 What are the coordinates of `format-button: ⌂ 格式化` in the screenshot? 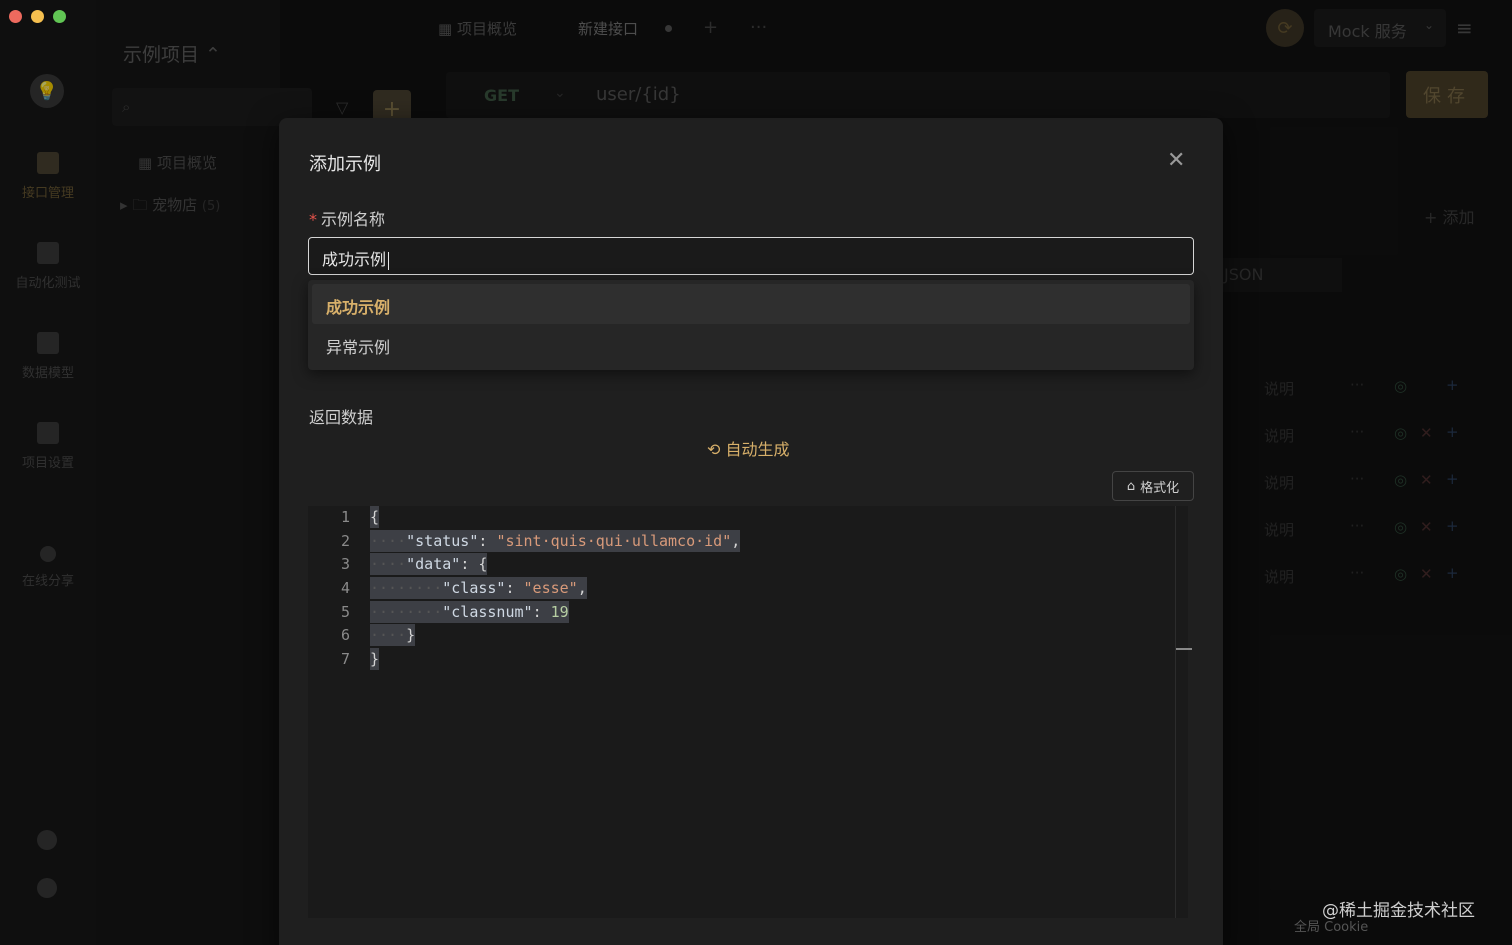 It's located at (1153, 486).